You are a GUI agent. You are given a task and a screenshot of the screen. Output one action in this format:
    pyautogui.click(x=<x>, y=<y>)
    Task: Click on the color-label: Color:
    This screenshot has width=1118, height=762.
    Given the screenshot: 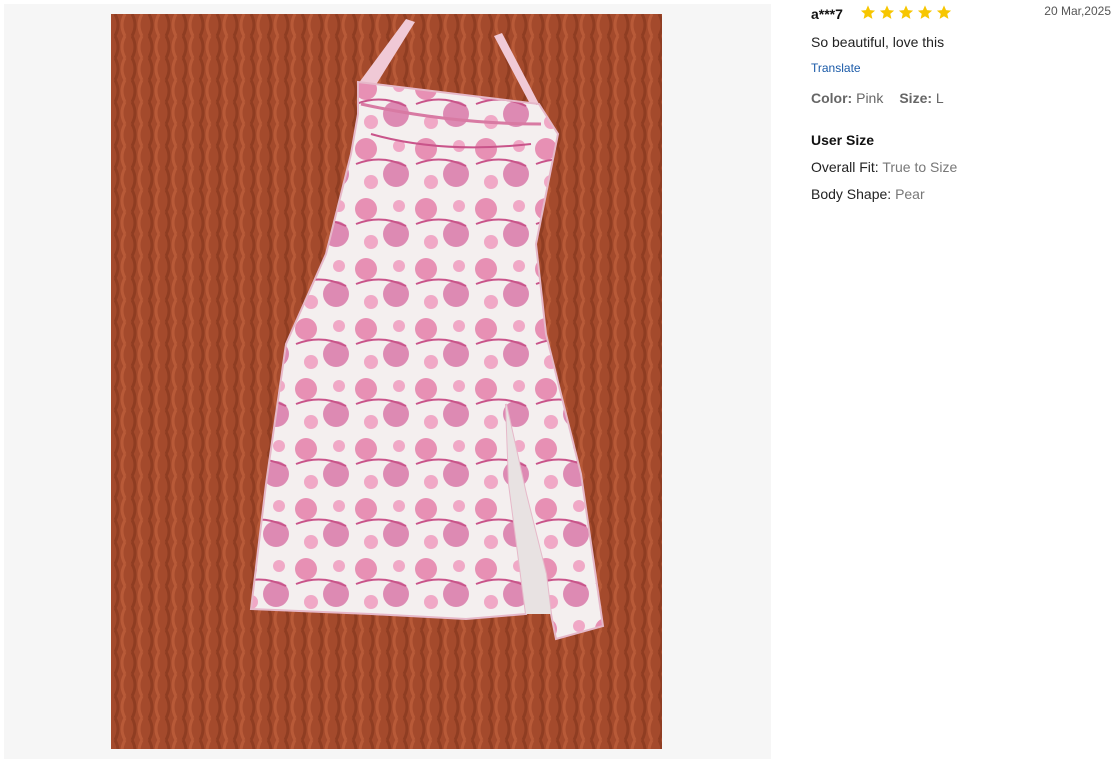 What is the action you would take?
    pyautogui.click(x=832, y=98)
    